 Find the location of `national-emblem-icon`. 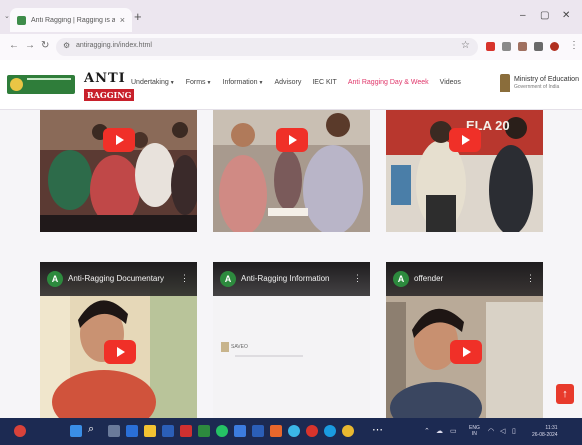

national-emblem-icon is located at coordinates (505, 83).